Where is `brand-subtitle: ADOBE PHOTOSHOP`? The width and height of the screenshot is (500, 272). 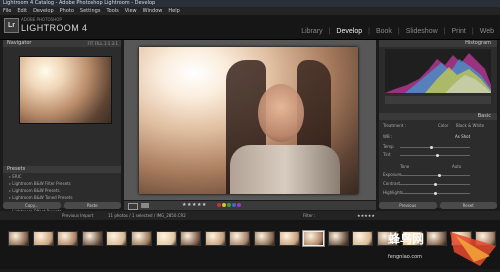 brand-subtitle: ADOBE PHOTOSHOP is located at coordinates (41, 19).